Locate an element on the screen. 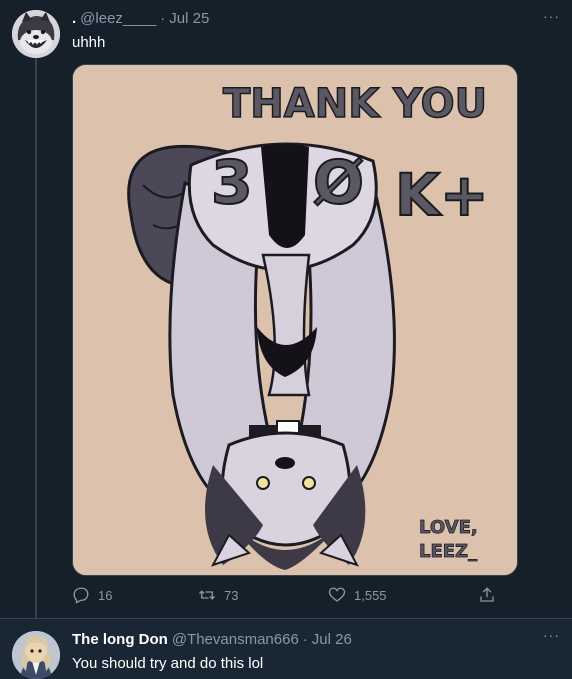  share-button is located at coordinates (487, 595).